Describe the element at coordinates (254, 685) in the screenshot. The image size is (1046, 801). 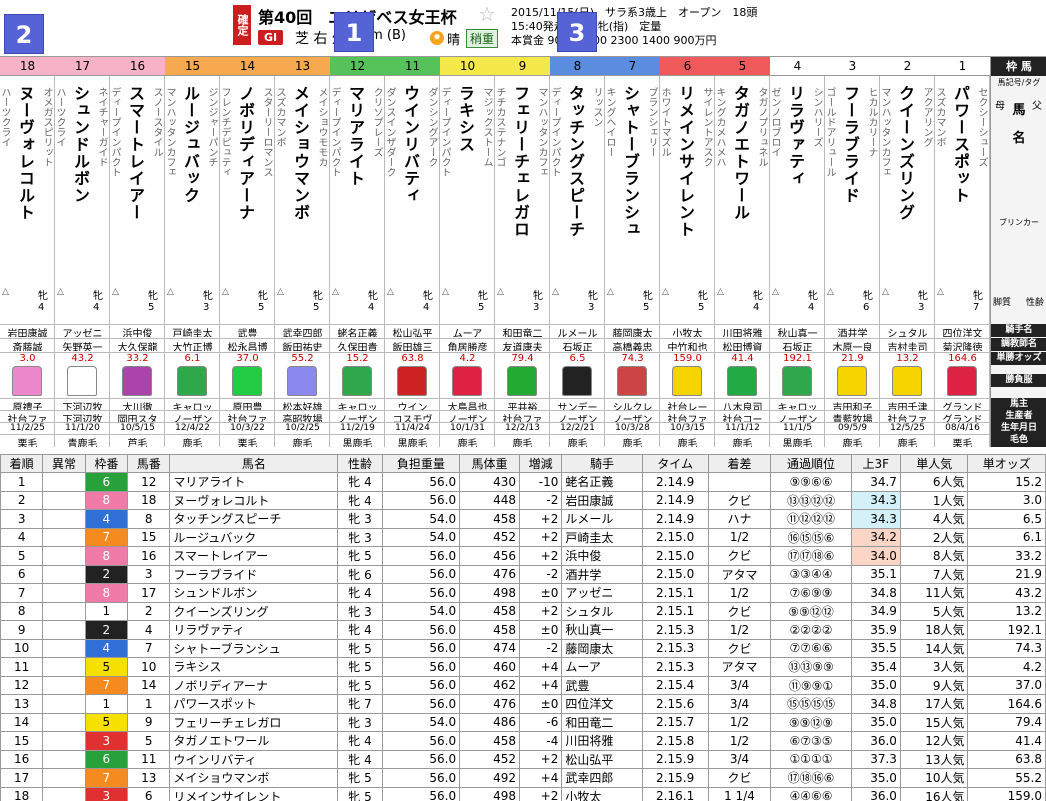
I see `result-horse-name: ノボリディアーナ` at that location.